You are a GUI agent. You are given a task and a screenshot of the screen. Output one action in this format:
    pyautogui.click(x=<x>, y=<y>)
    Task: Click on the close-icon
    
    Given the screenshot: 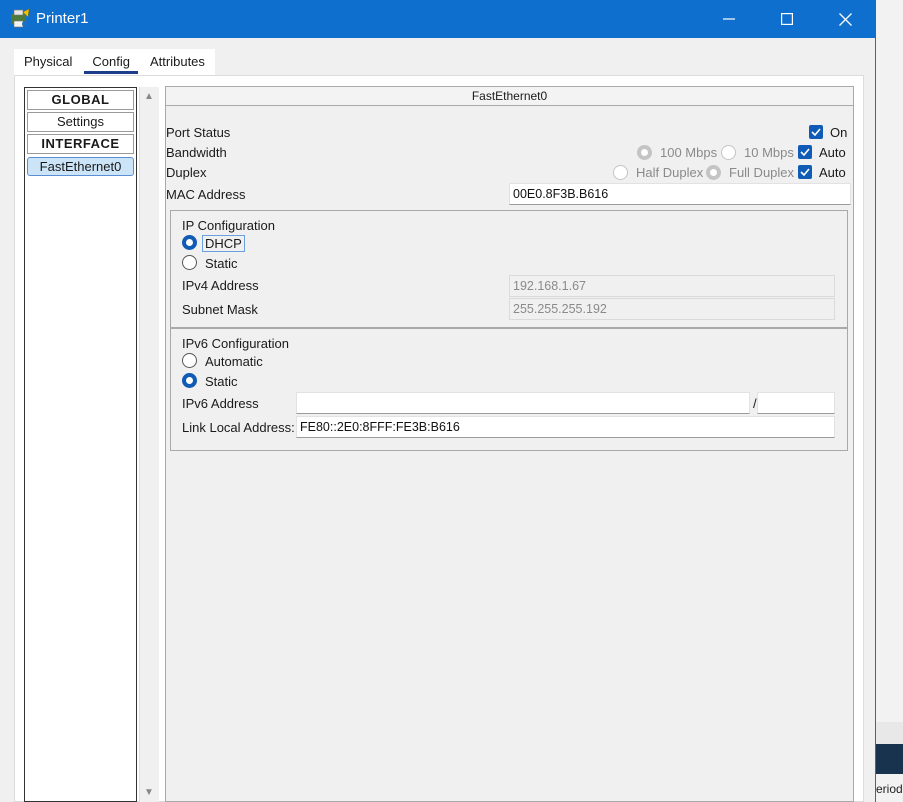 What is the action you would take?
    pyautogui.click(x=845, y=19)
    